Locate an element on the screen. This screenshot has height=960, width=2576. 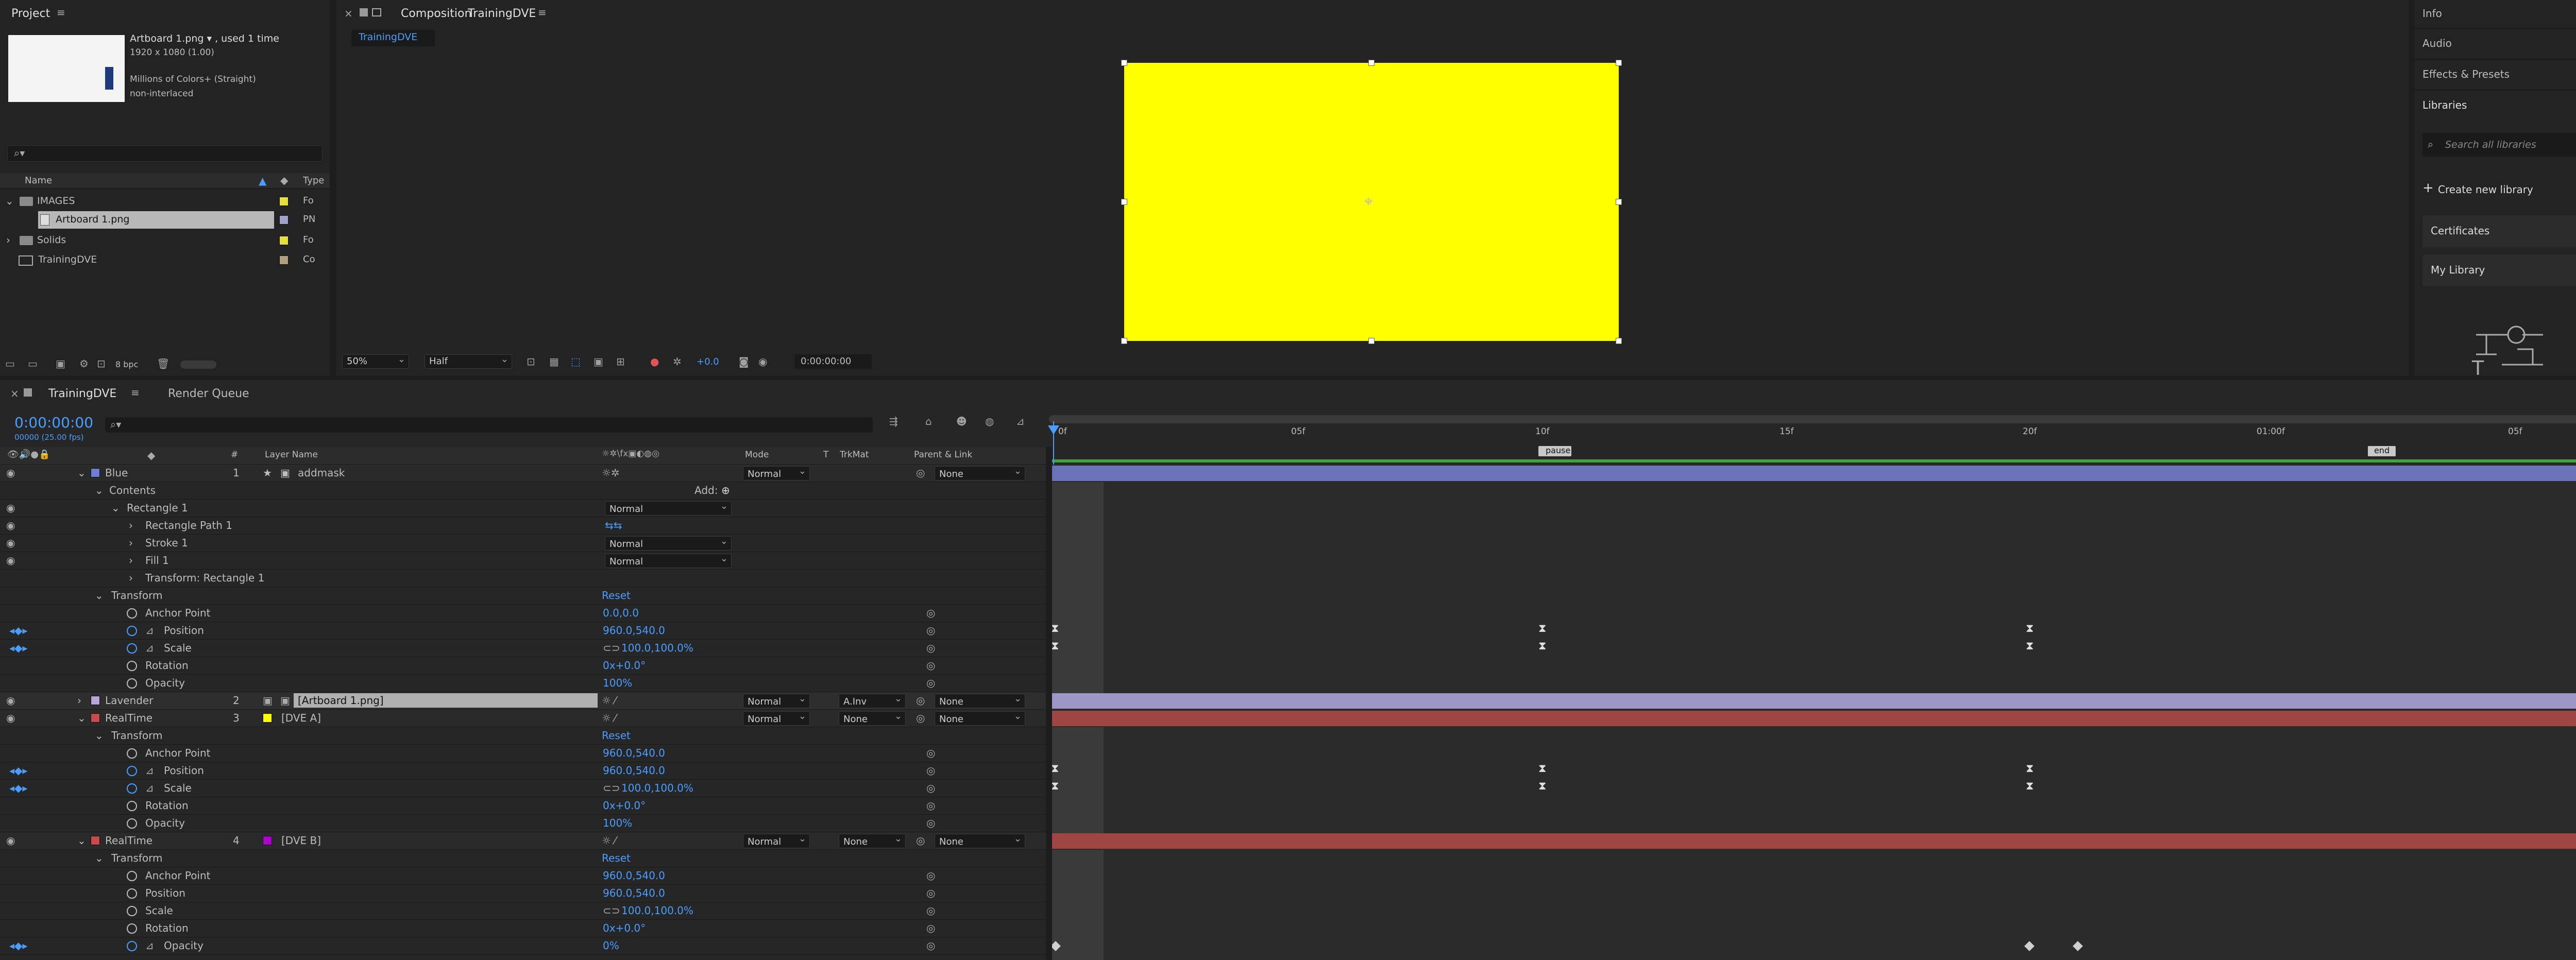
col-t: T is located at coordinates (825, 455).